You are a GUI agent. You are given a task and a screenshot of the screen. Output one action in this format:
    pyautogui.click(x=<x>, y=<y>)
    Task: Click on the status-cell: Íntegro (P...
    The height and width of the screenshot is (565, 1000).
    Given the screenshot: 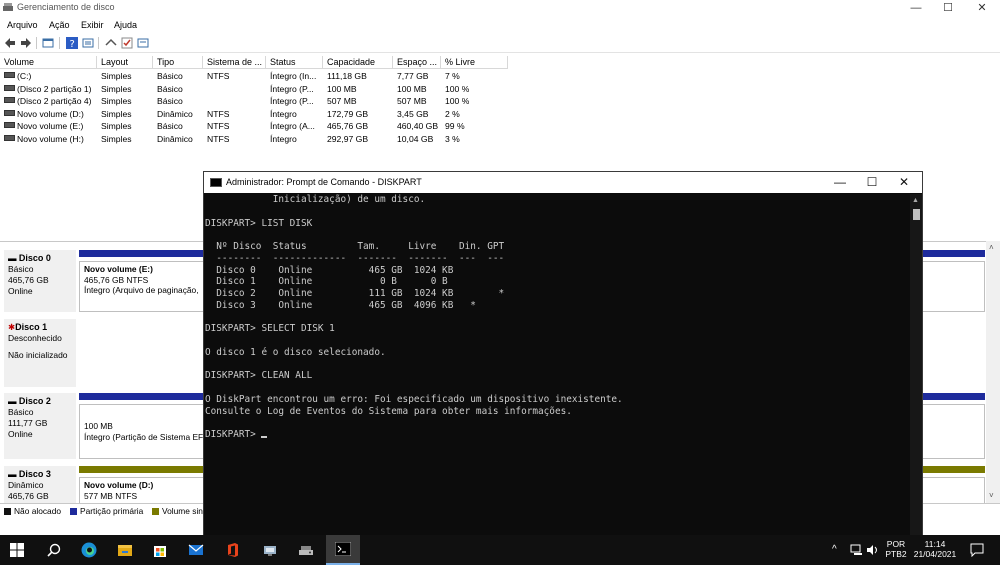 What is the action you would take?
    pyautogui.click(x=292, y=101)
    